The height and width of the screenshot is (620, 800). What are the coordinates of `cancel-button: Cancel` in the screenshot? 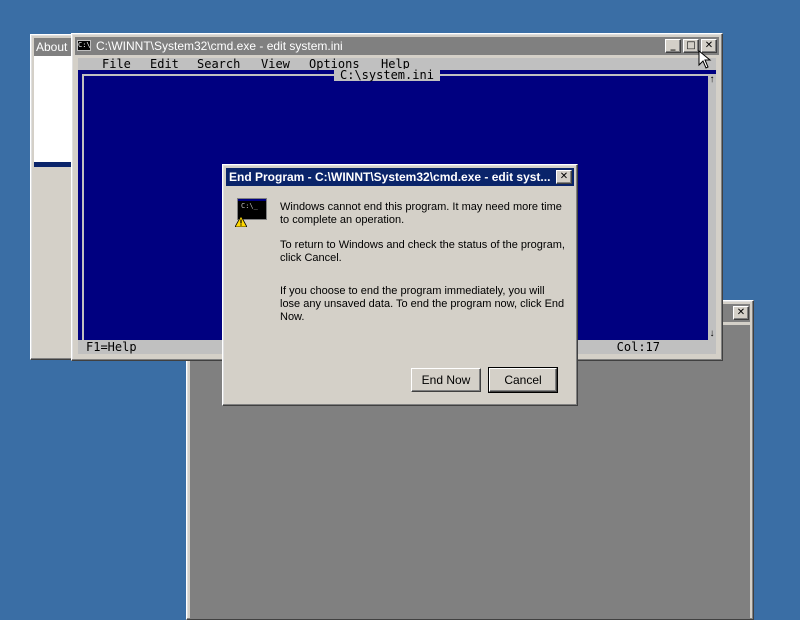 It's located at (523, 380).